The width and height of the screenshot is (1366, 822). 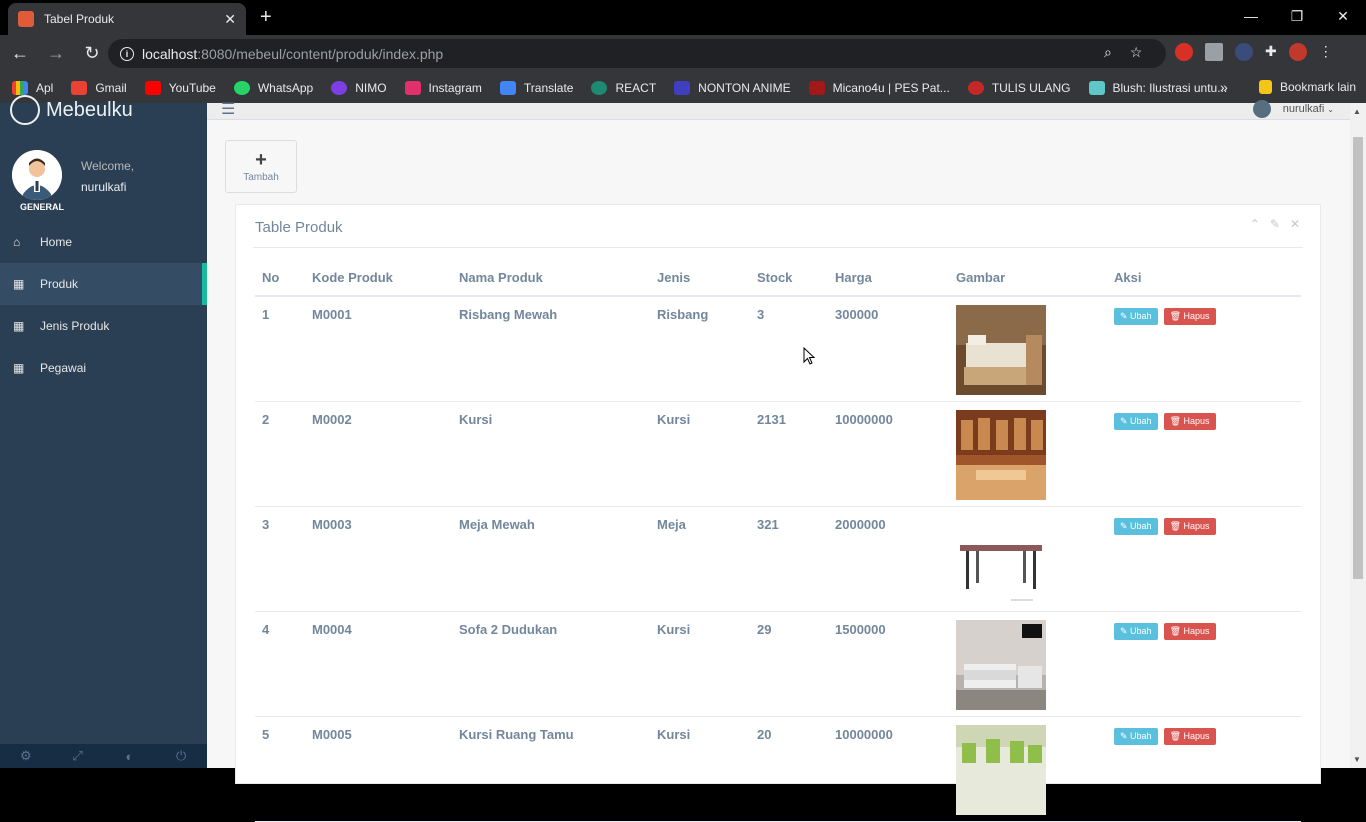 What do you see at coordinates (1357, 111) in the screenshot?
I see `scroll-up-icon: ▲` at bounding box center [1357, 111].